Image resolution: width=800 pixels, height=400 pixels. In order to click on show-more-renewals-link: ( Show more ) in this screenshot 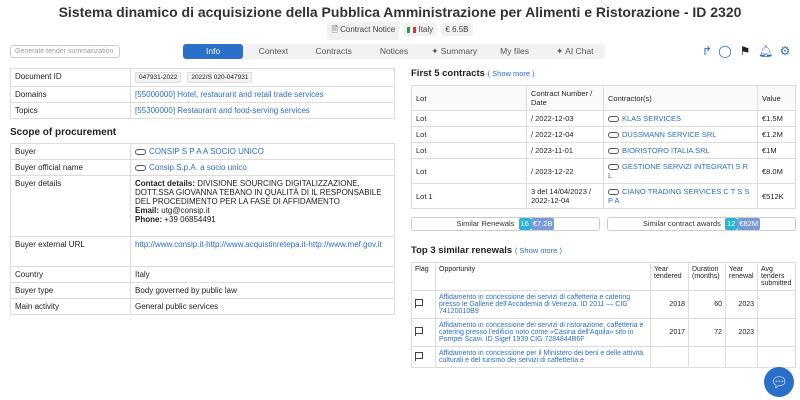, I will do `click(538, 250)`.